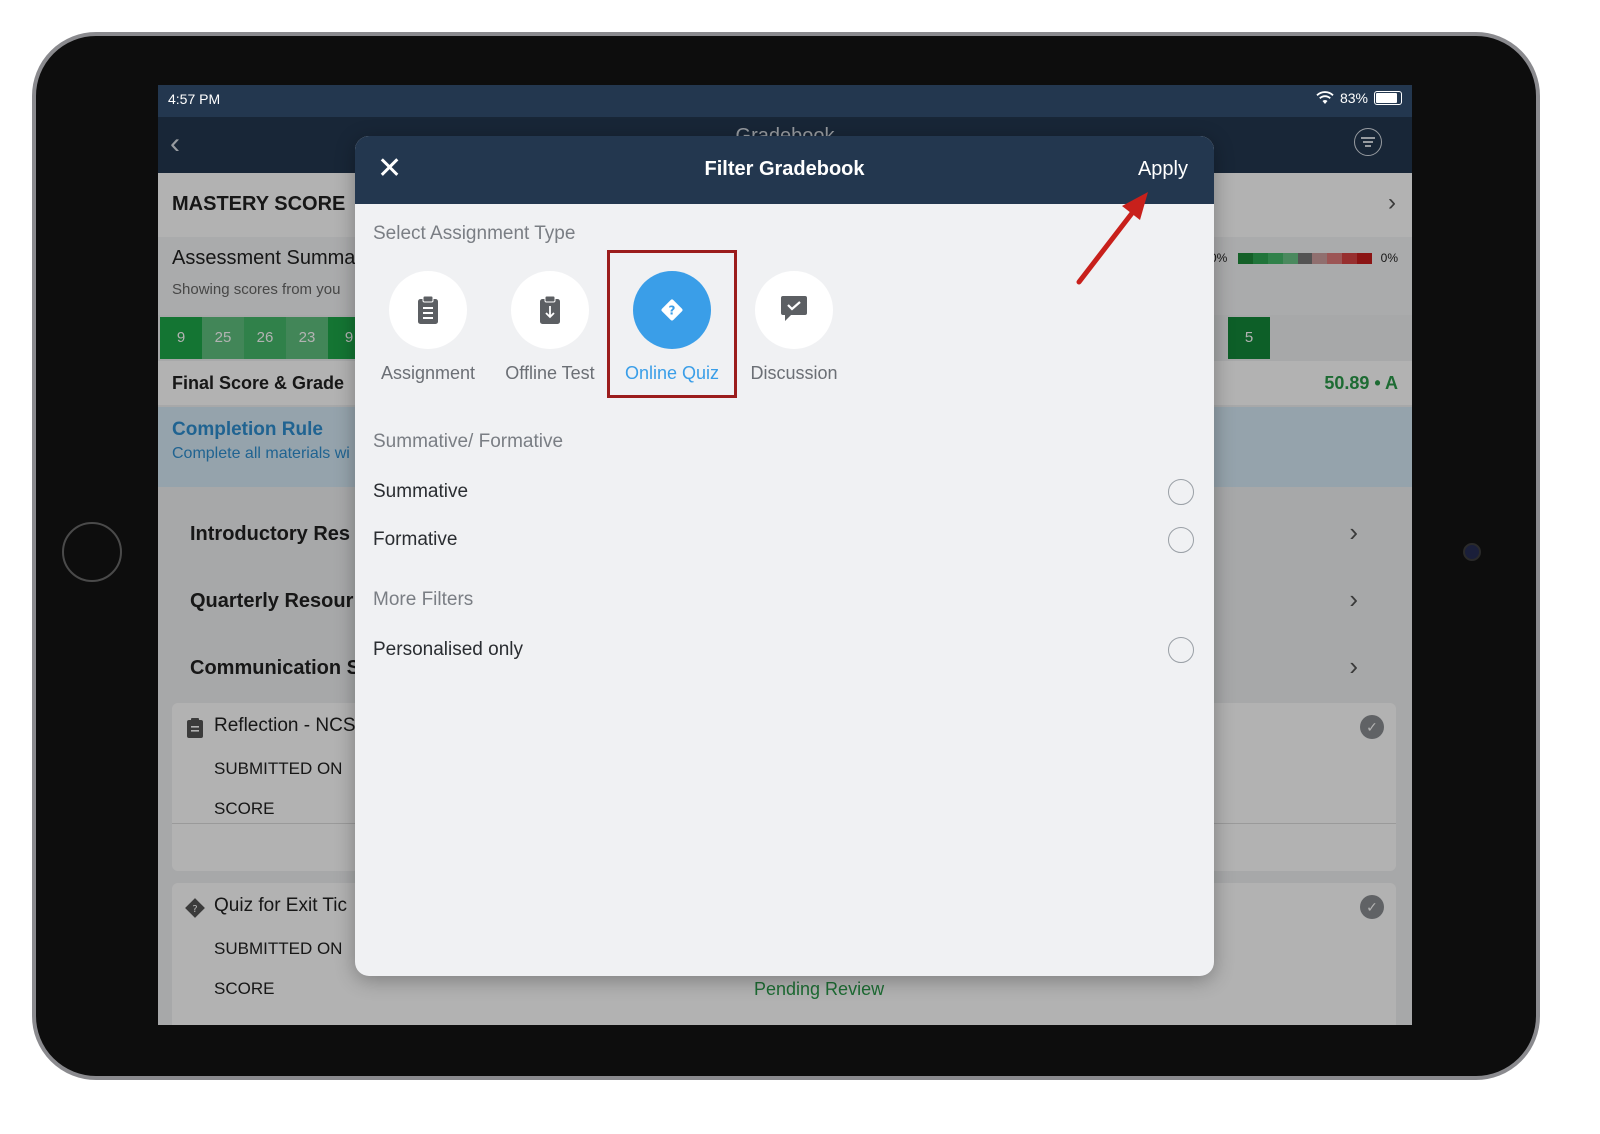  Describe the element at coordinates (1181, 492) in the screenshot. I see `summative-radio` at that location.